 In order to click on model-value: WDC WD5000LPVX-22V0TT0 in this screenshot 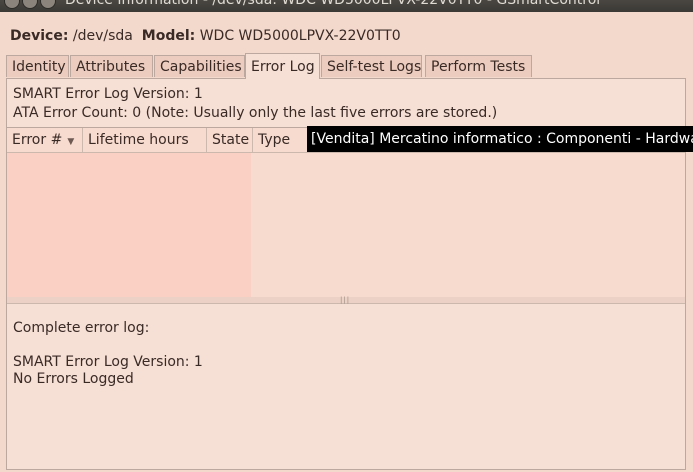, I will do `click(300, 36)`.